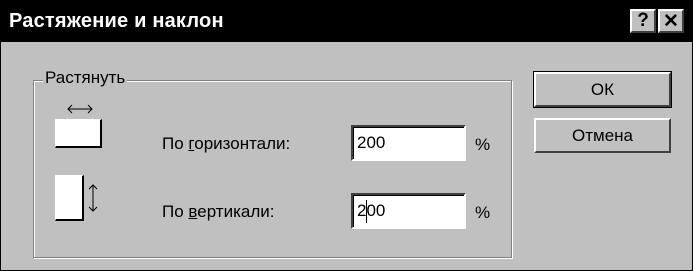 Image resolution: width=693 pixels, height=271 pixels. What do you see at coordinates (483, 212) in the screenshot?
I see `vertical-percent-unit: %` at bounding box center [483, 212].